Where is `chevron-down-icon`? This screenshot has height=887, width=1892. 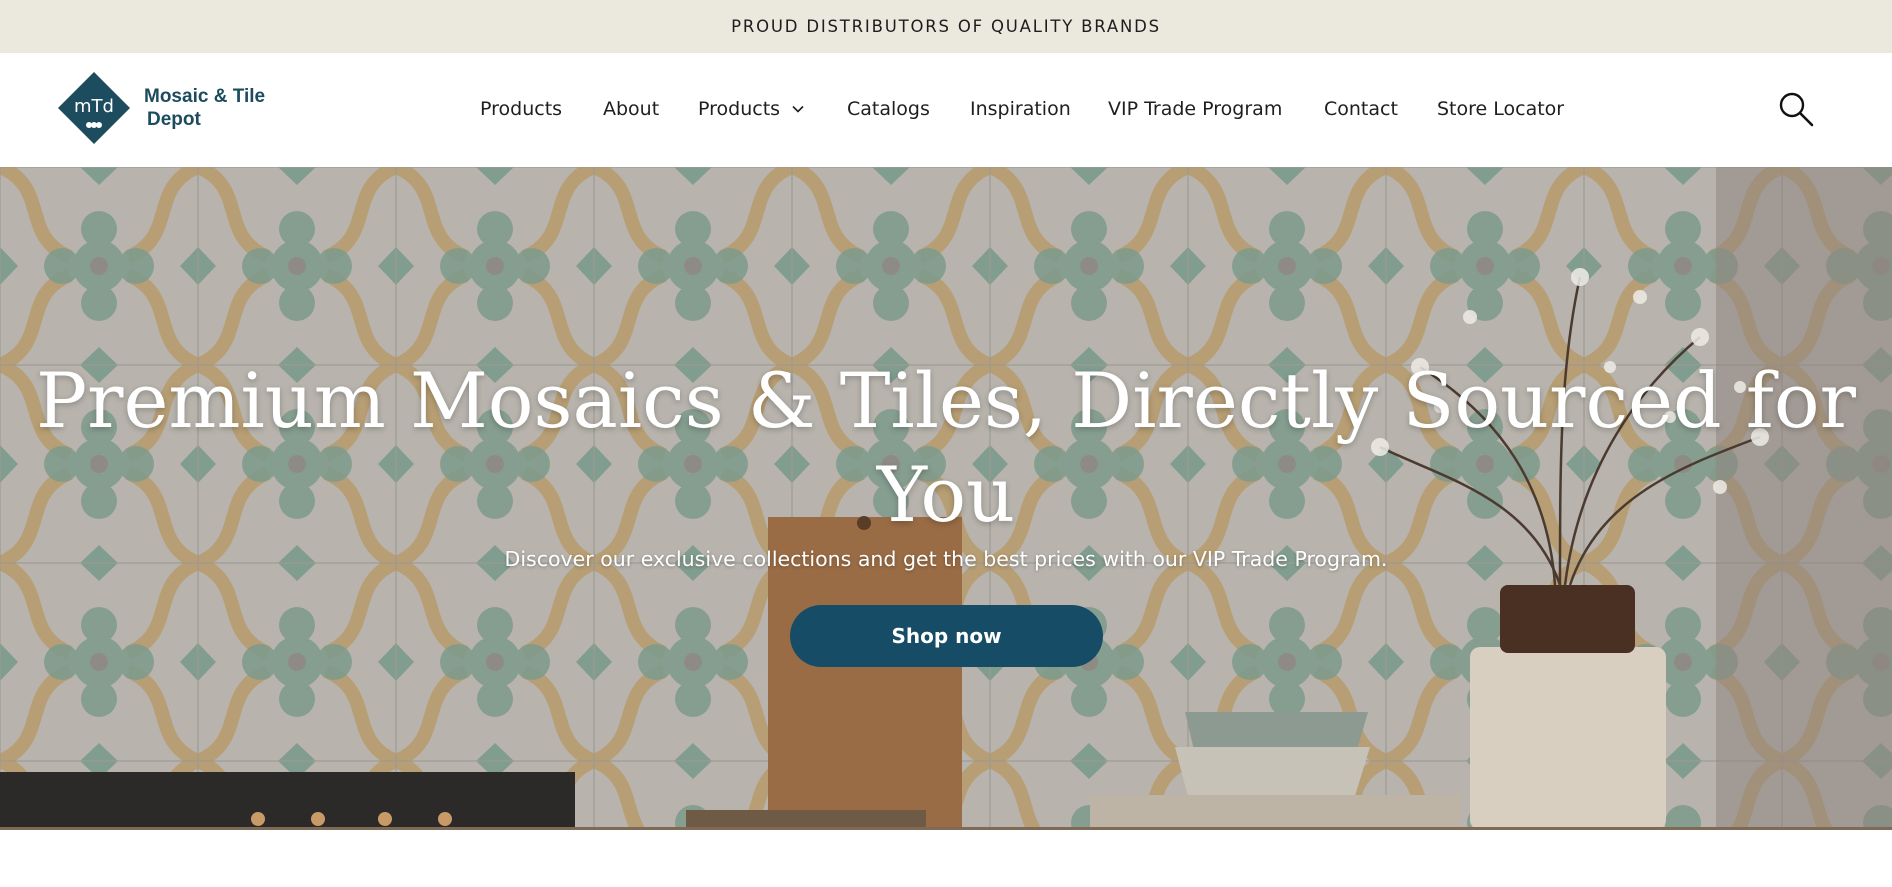
chevron-down-icon is located at coordinates (798, 109).